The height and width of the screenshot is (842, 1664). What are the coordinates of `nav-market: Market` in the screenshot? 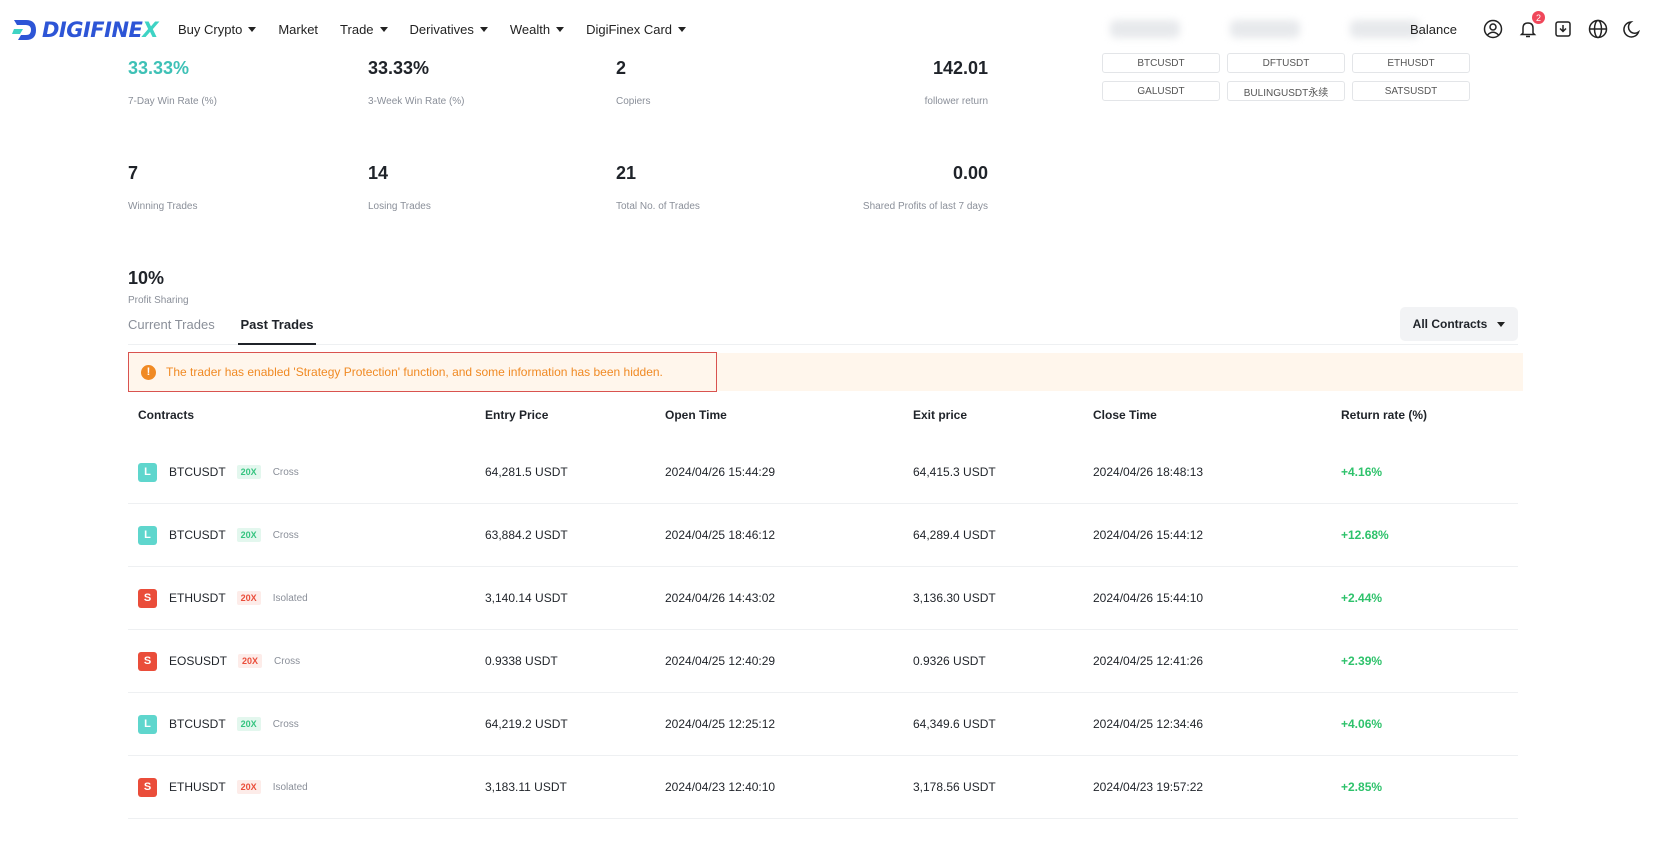 It's located at (298, 29).